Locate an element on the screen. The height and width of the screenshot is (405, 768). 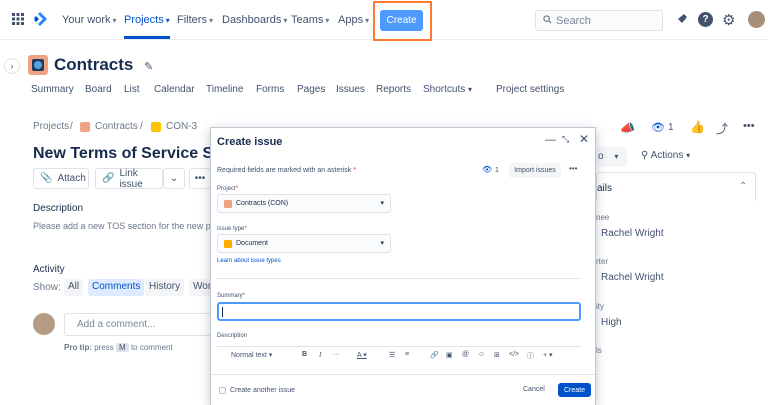
tab-board: Board is located at coordinates (98, 89).